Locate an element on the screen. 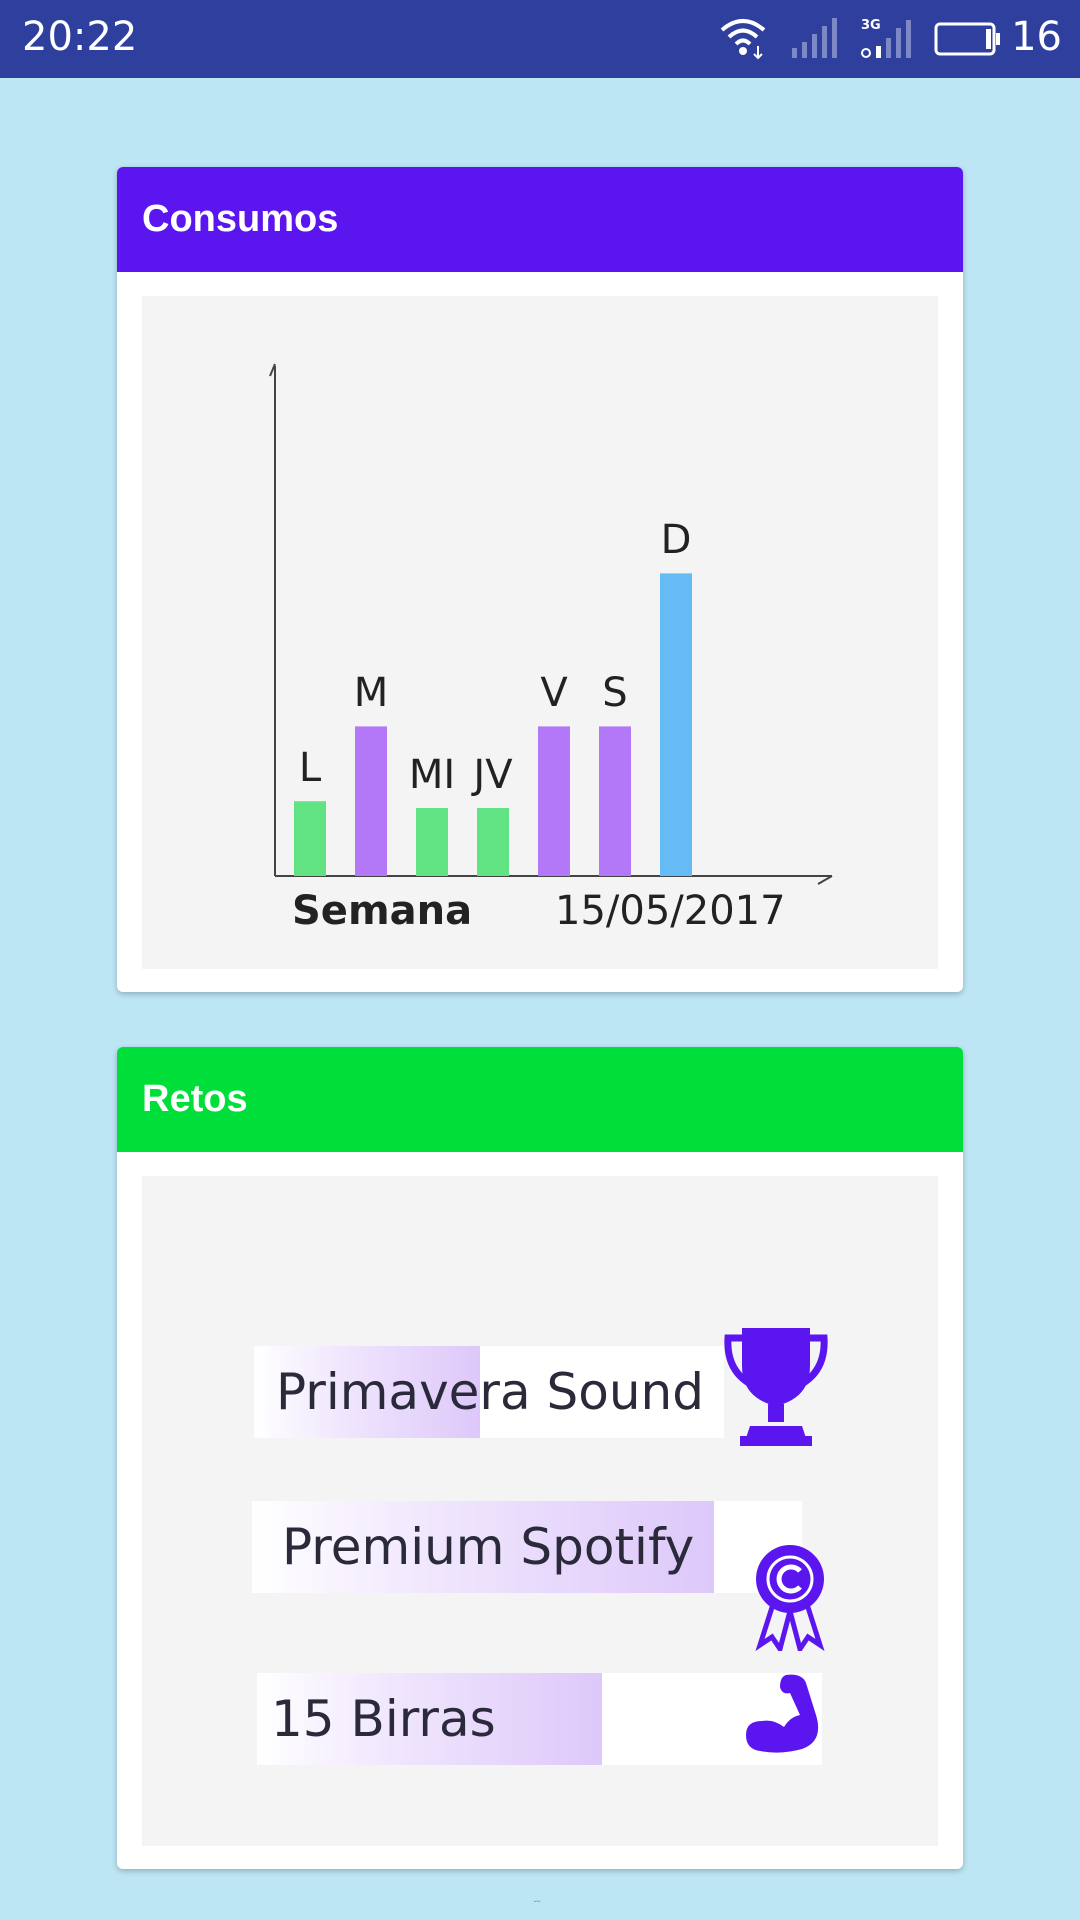 This screenshot has width=1080, height=1920. challenge-label: Premium Spotify is located at coordinates (488, 1547).